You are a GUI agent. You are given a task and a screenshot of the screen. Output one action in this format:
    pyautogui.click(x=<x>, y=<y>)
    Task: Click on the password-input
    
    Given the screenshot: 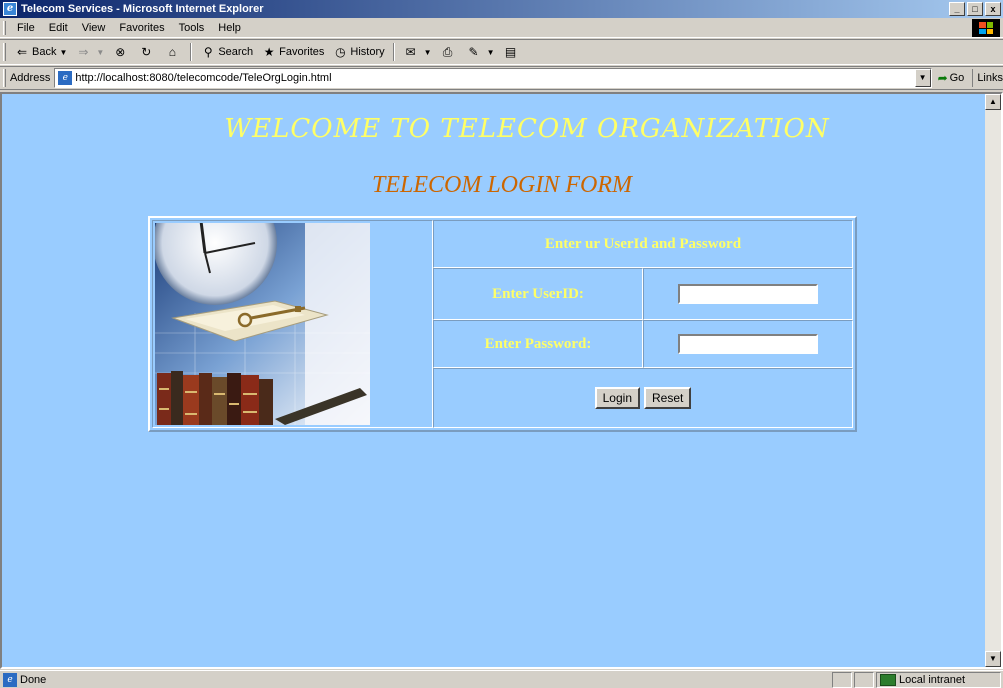 What is the action you would take?
    pyautogui.click(x=748, y=344)
    